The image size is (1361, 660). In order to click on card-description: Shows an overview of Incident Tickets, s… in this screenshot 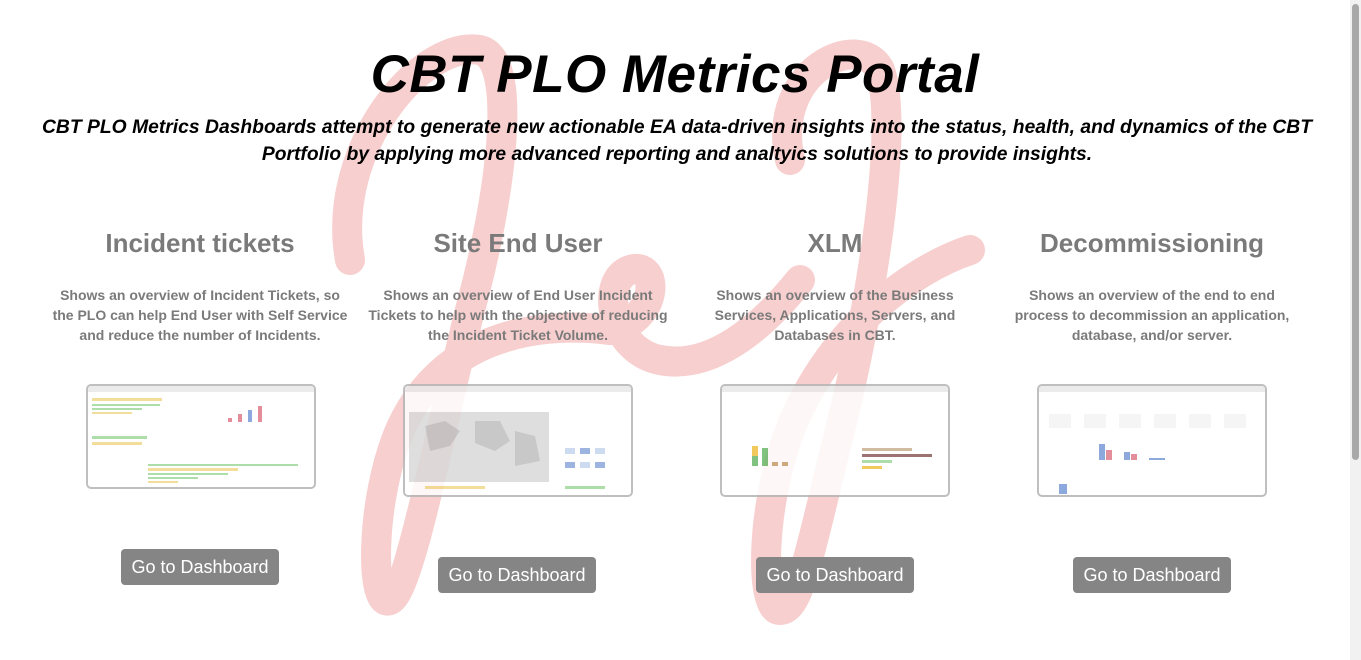, I will do `click(200, 315)`.